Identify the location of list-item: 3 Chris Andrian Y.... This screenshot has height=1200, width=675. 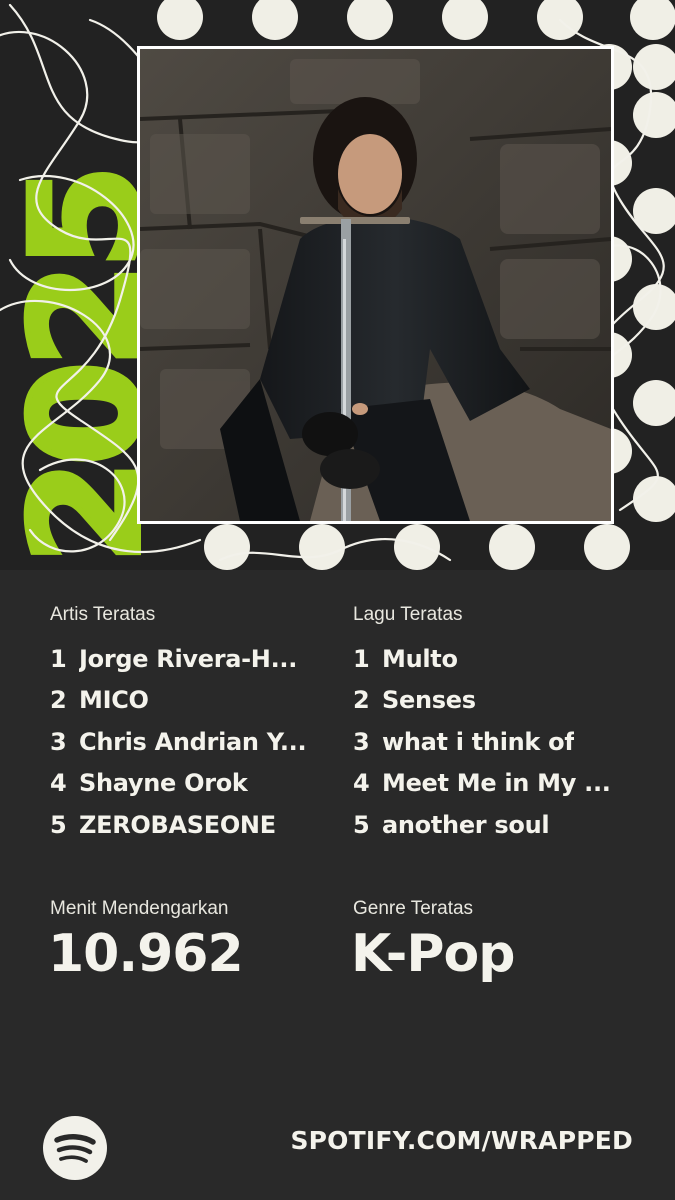
(178, 742).